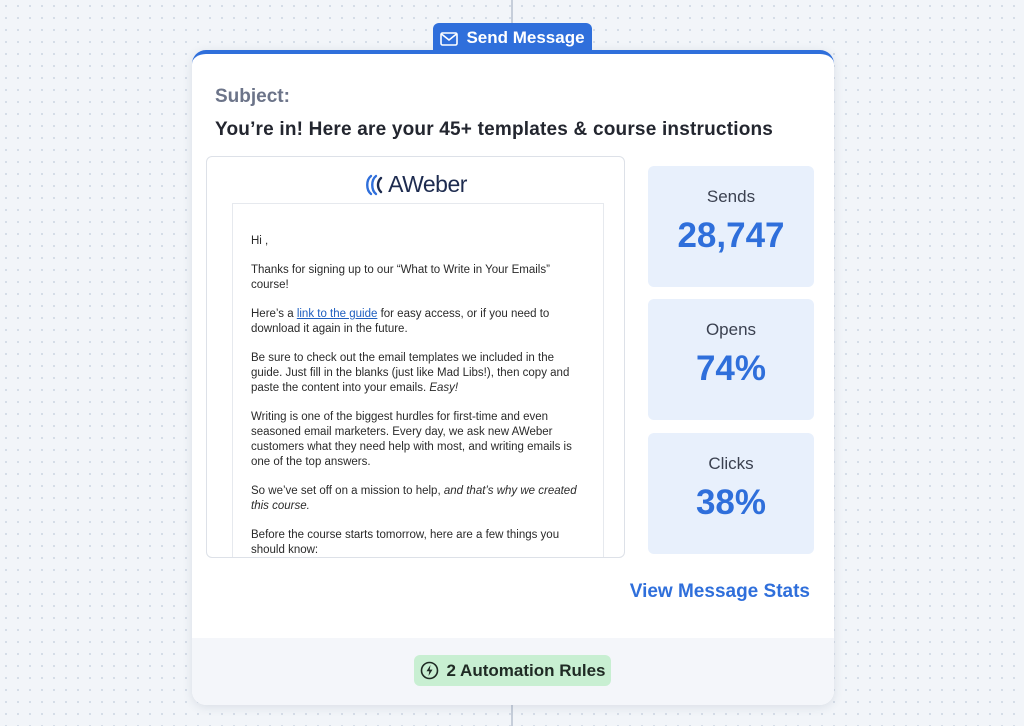 The width and height of the screenshot is (1024, 726). I want to click on stat-label: Sends, so click(731, 196).